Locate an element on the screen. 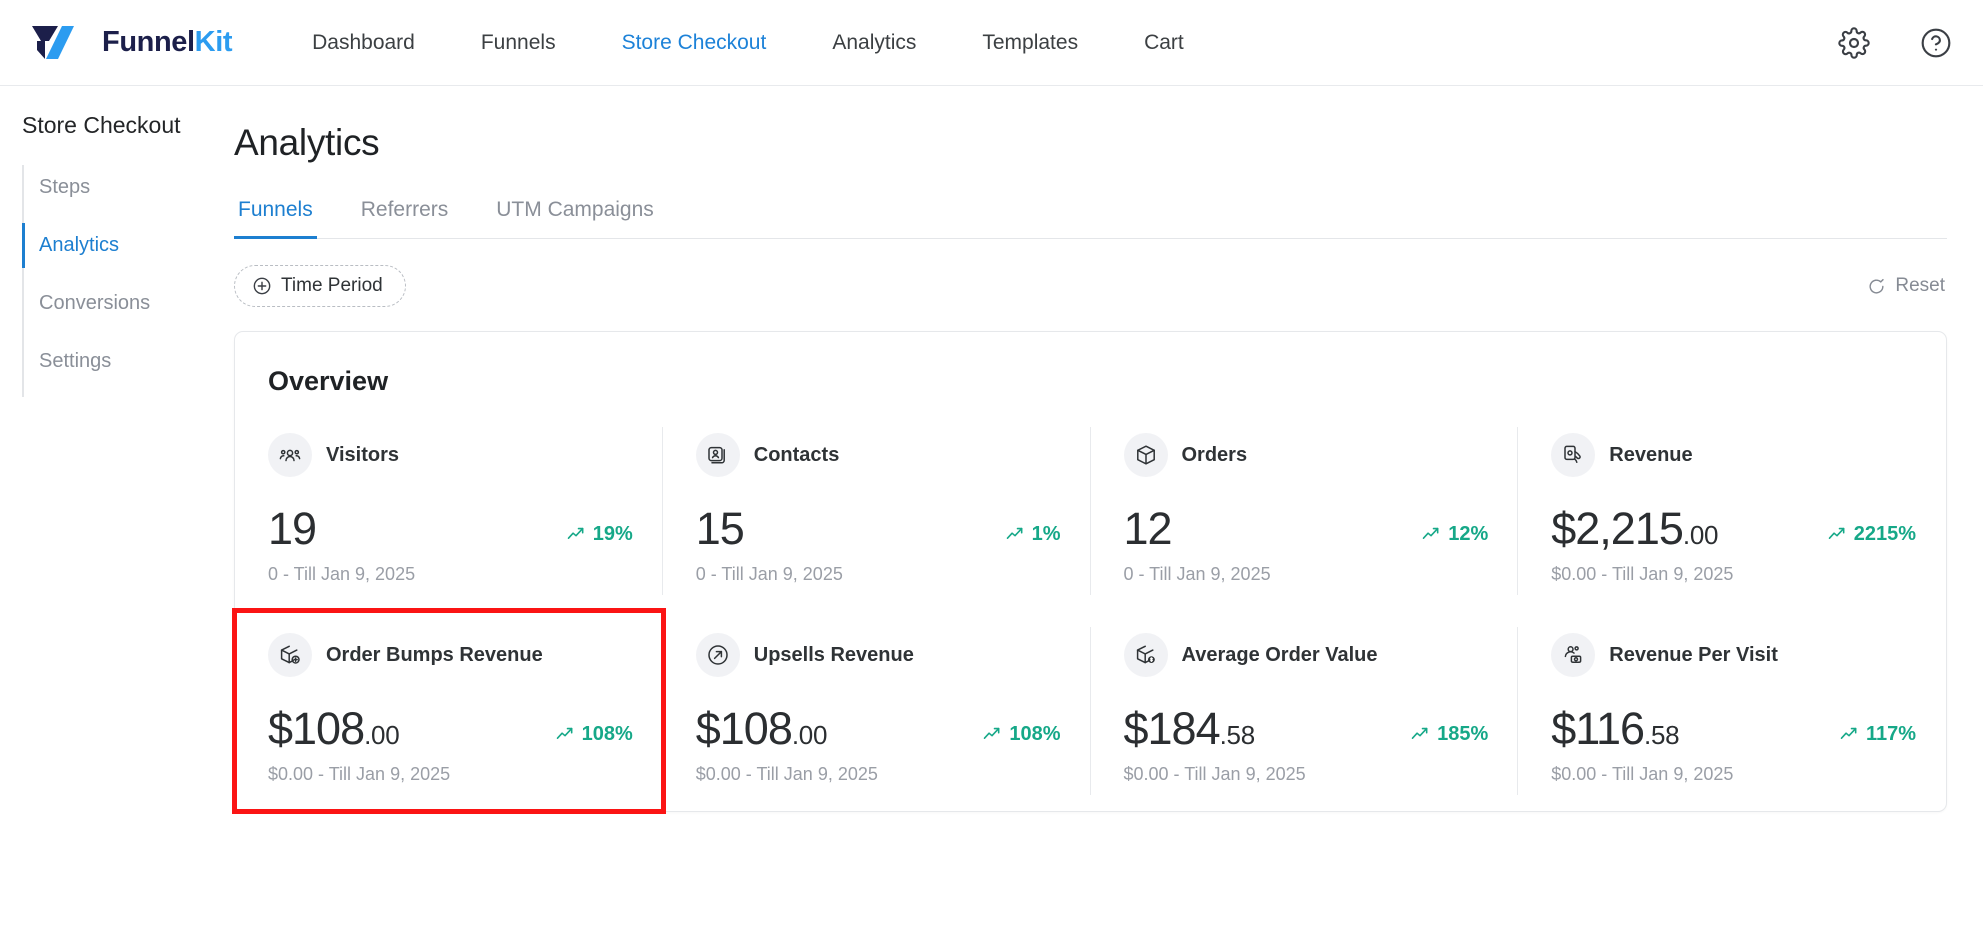 The width and height of the screenshot is (1983, 928). metric-header: Revenue Per Visit is located at coordinates (1733, 655).